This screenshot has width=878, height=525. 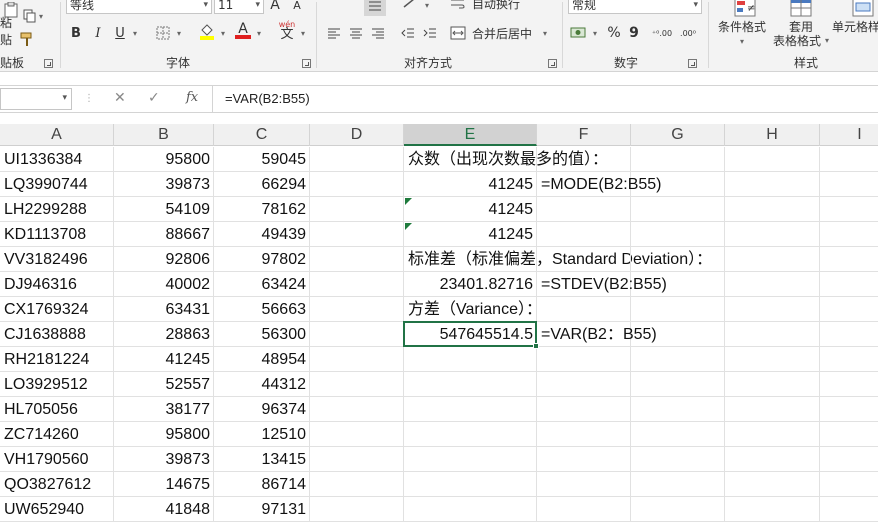 What do you see at coordinates (614, 33) in the screenshot?
I see `percent-button: %` at bounding box center [614, 33].